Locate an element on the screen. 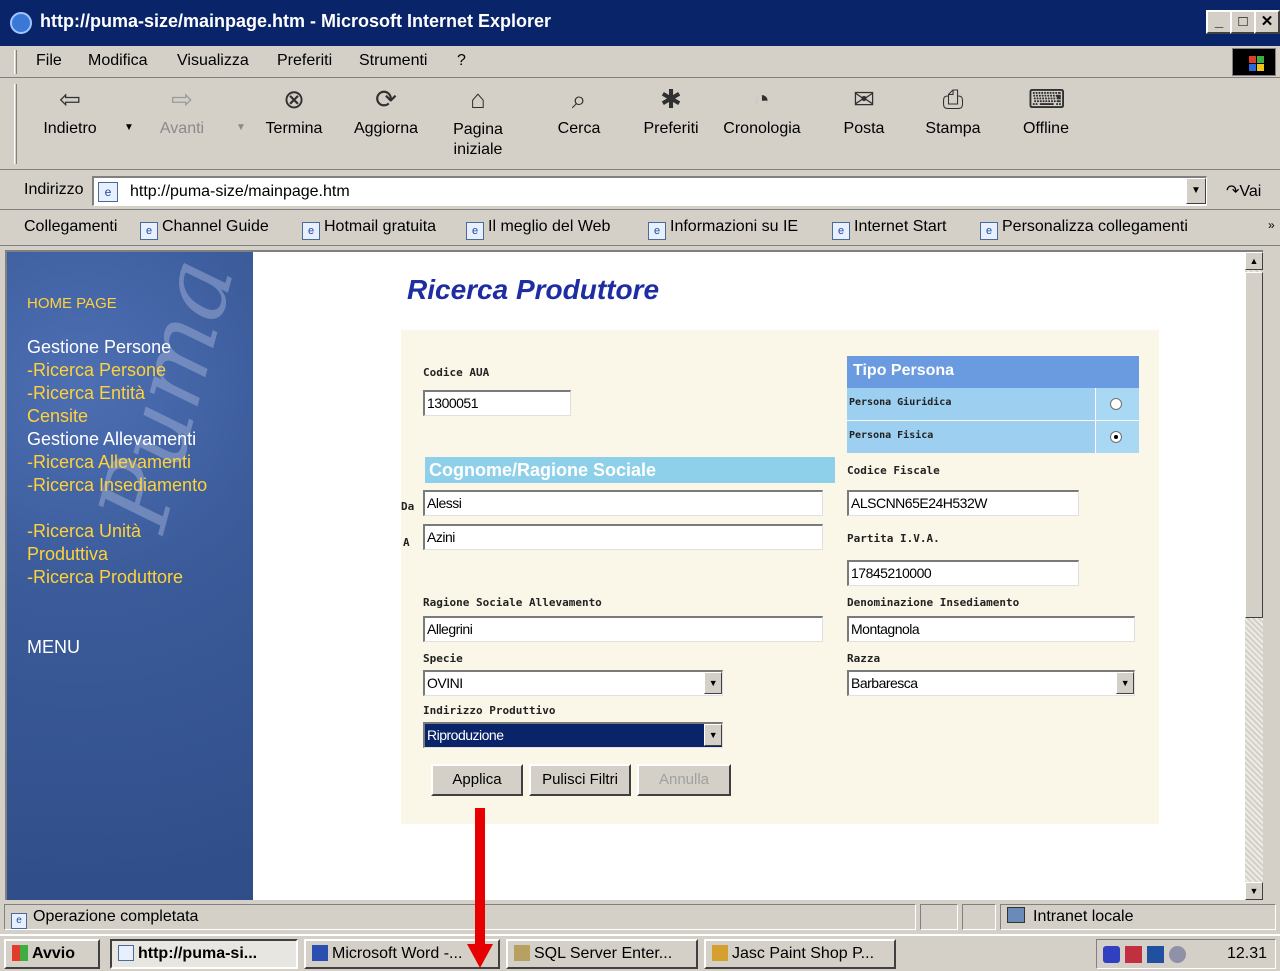 This screenshot has height=971, width=1280. offline-button: ⌨ Offline is located at coordinates (1046, 110).